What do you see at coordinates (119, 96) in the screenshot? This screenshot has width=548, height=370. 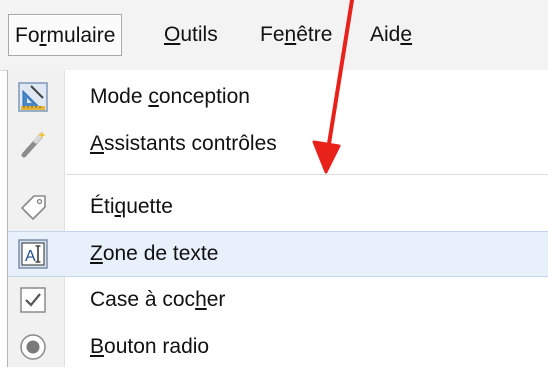 I see `label-pre: Mode` at bounding box center [119, 96].